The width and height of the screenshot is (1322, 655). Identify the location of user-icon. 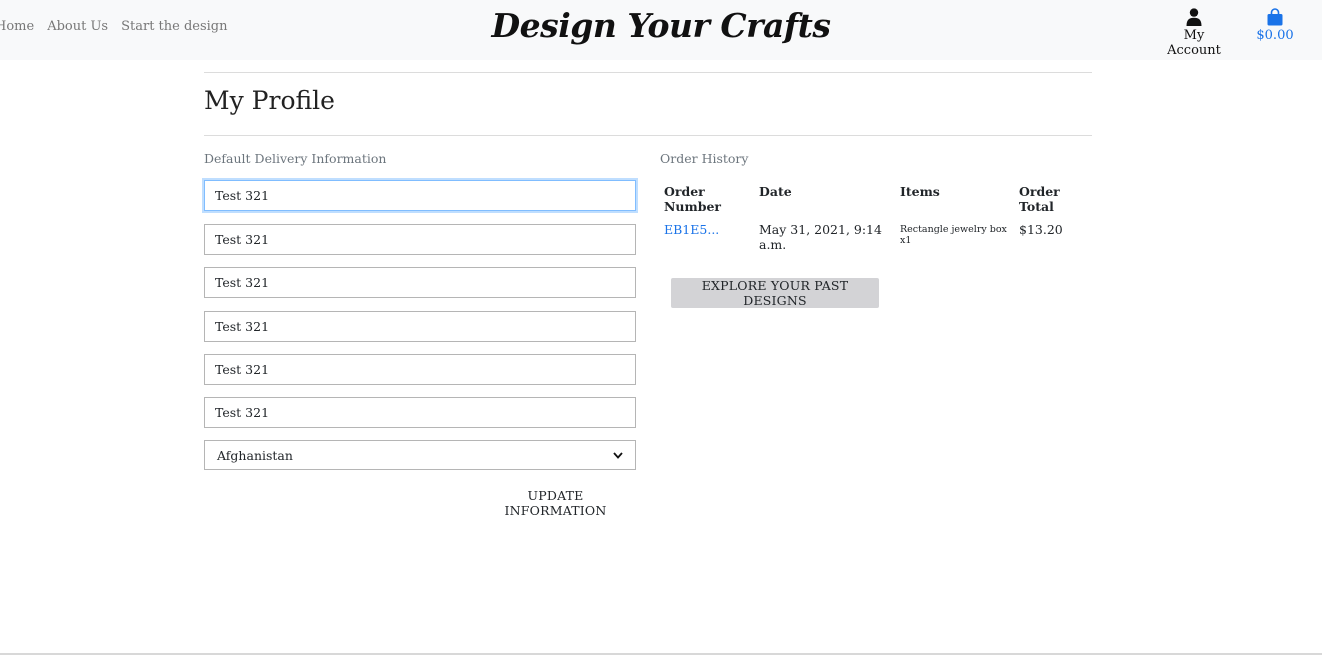
(1194, 17).